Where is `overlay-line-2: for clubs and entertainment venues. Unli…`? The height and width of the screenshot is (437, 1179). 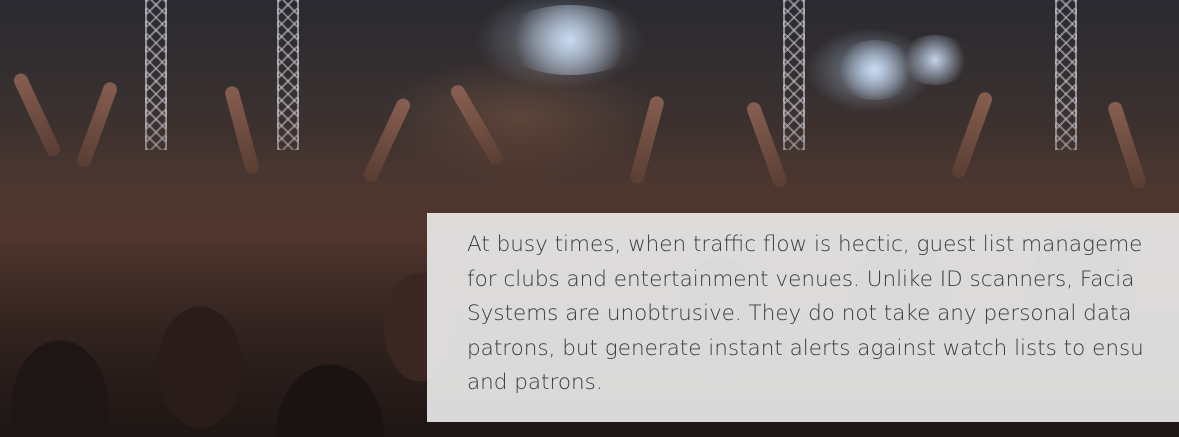
overlay-line-2: for clubs and entertainment venues. Unli… is located at coordinates (801, 279).